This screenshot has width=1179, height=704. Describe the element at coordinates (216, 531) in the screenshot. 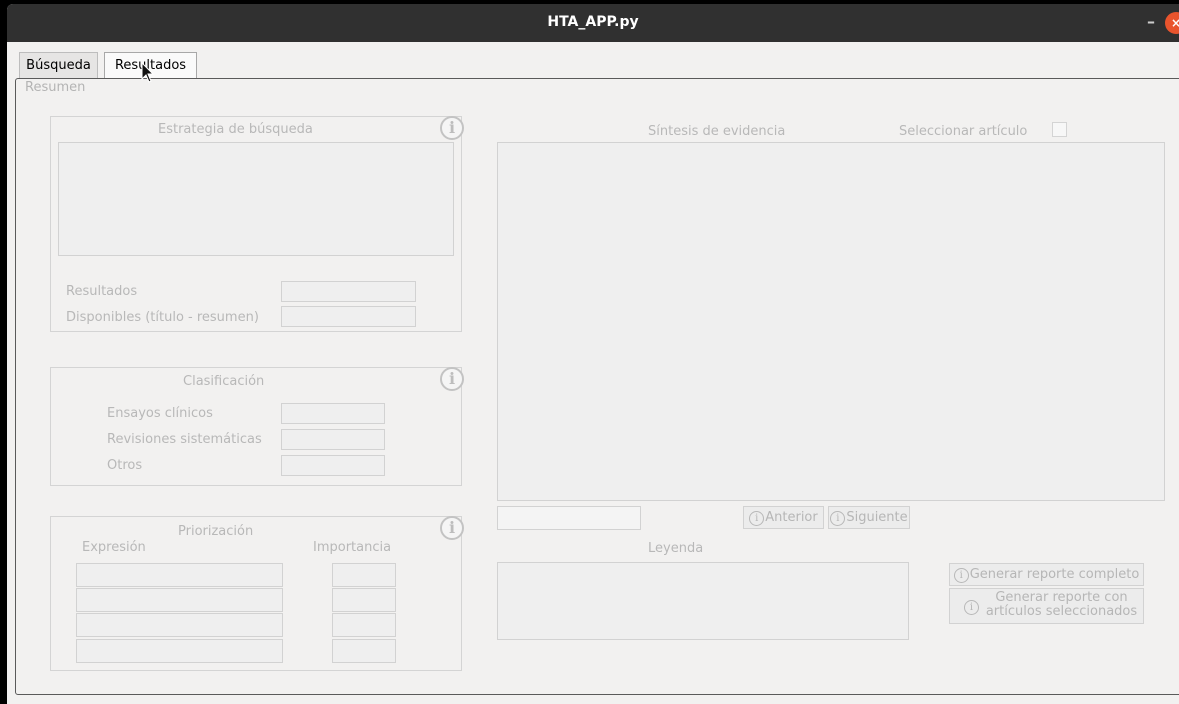

I see `prioritization-title: Priorización` at that location.